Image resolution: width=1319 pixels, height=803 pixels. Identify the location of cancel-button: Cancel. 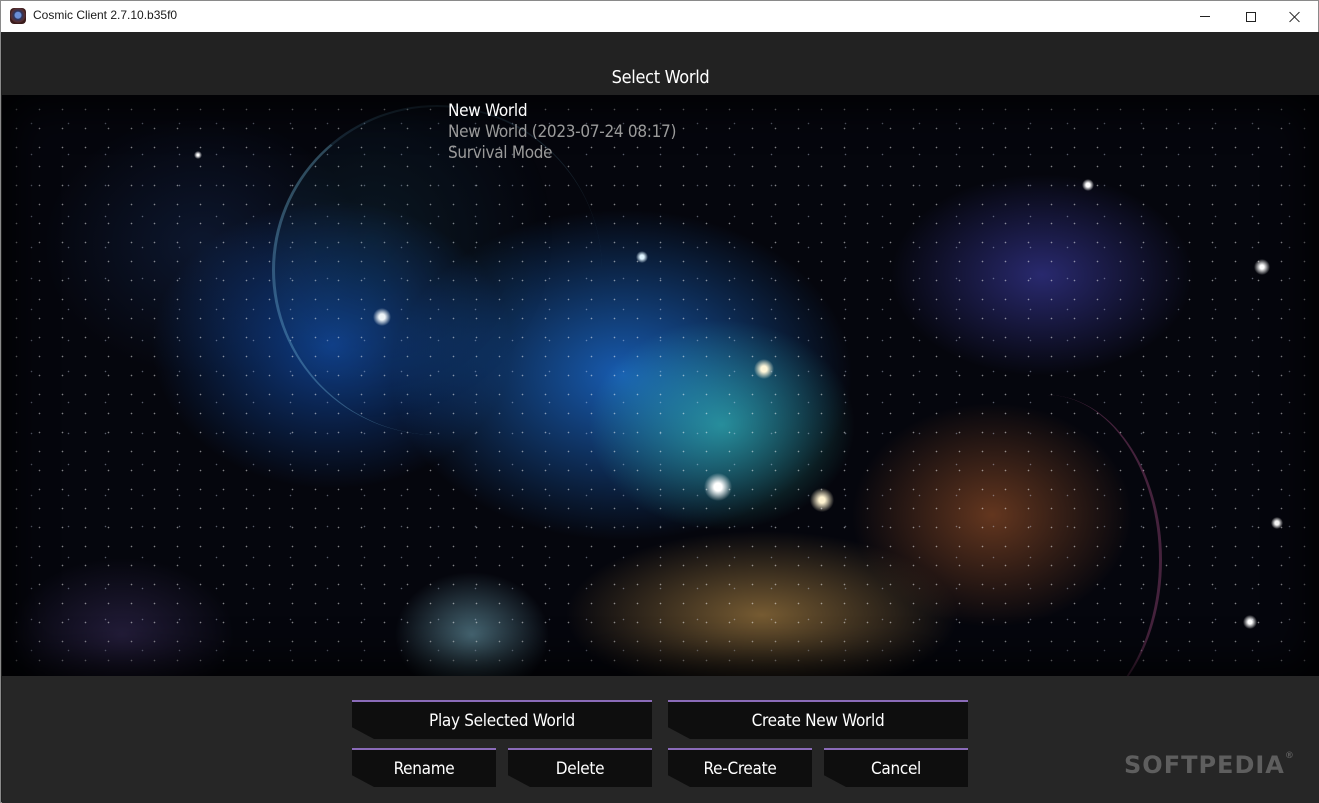
(896, 767).